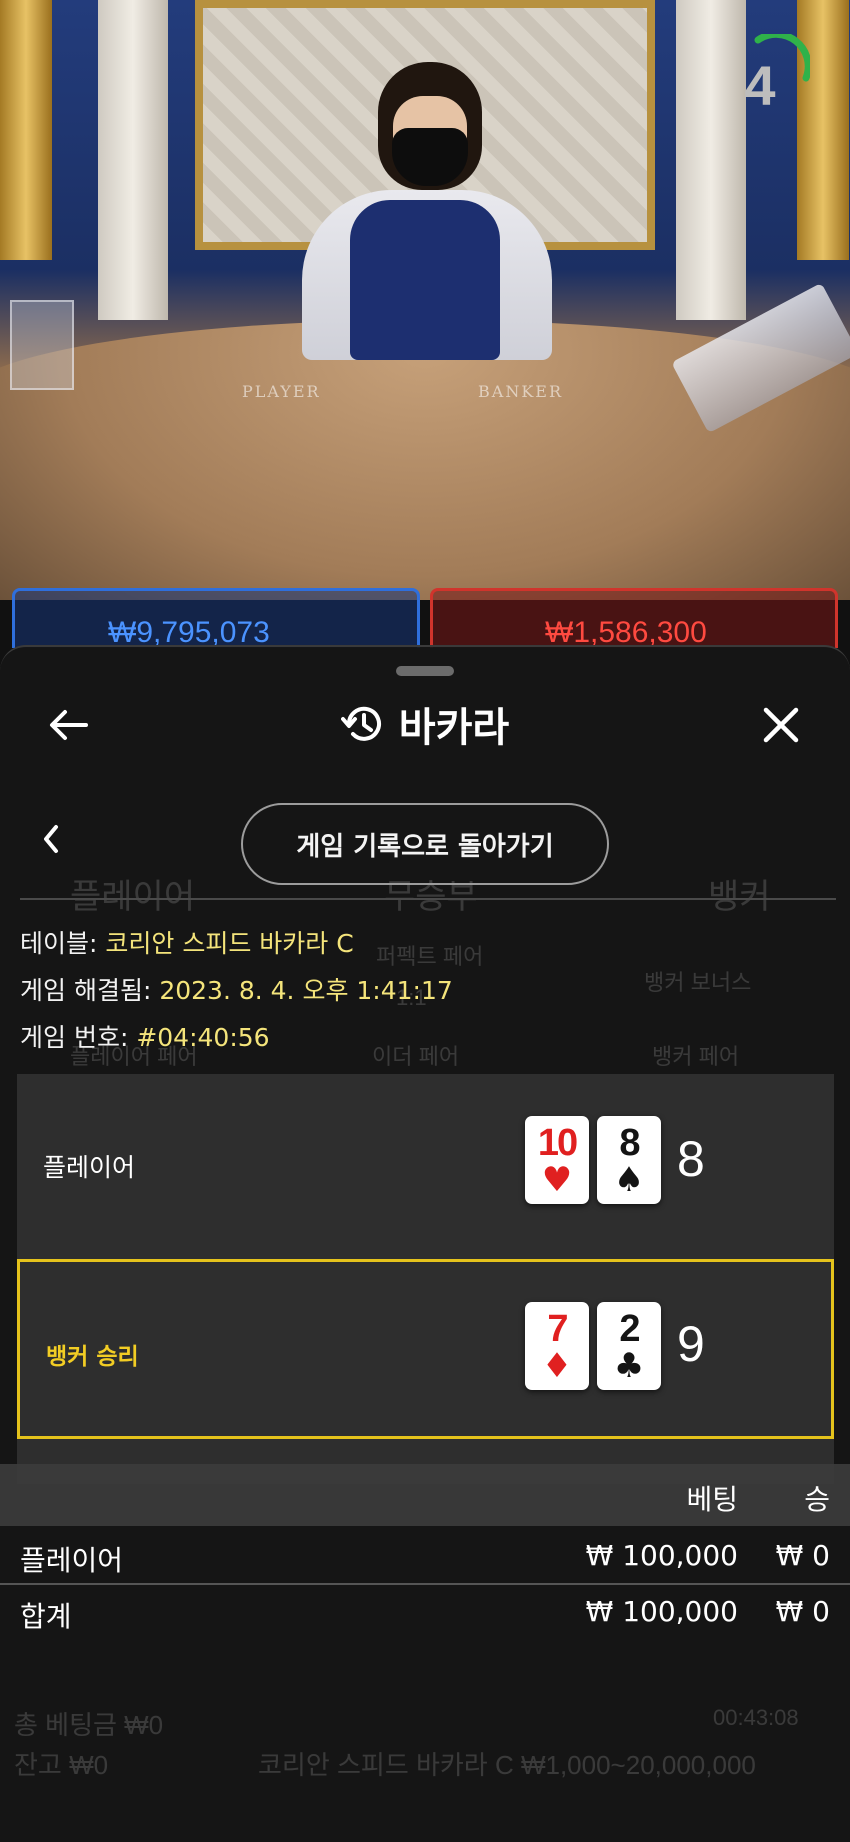 The width and height of the screenshot is (850, 1842). I want to click on close-button, so click(781, 725).